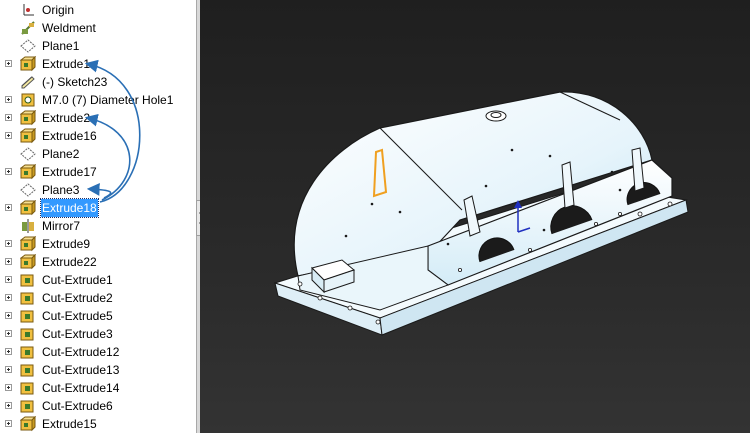  I want to click on tree-item-label: Cut-Extrude3, so click(77, 334).